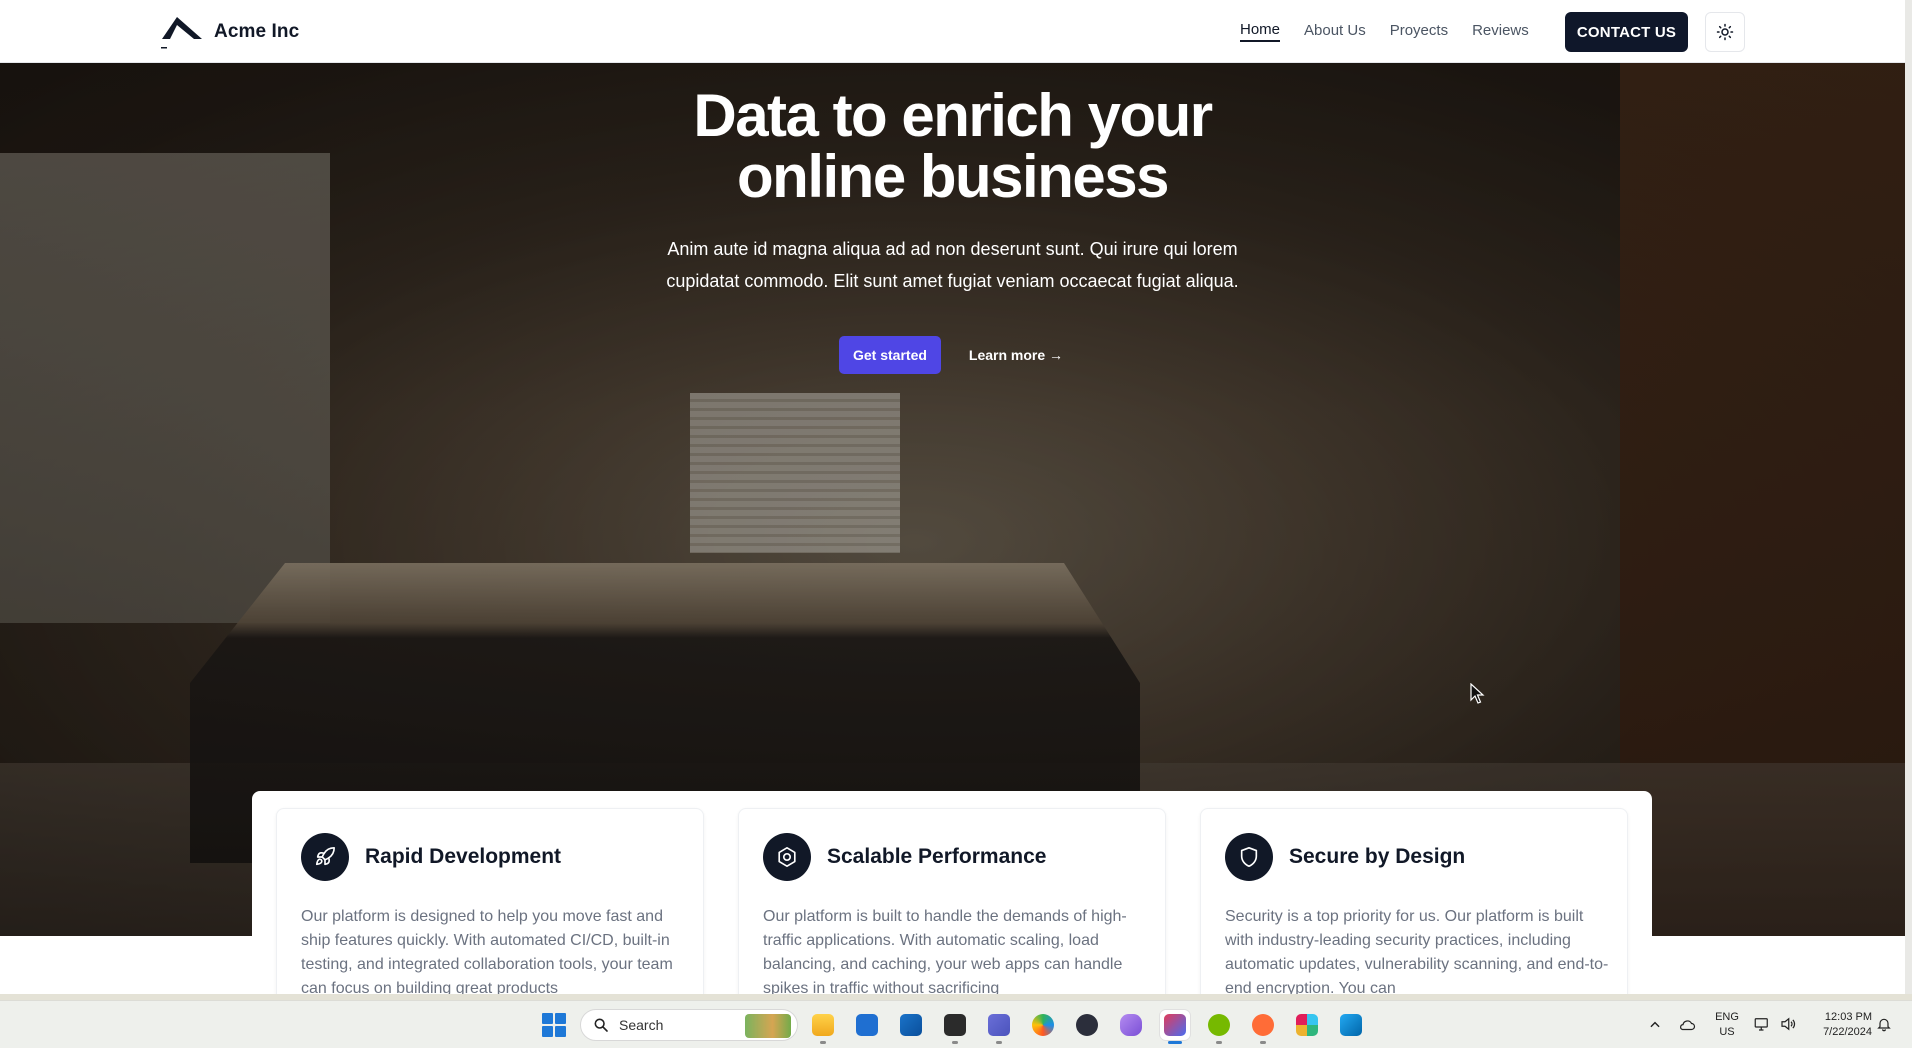 Image resolution: width=1912 pixels, height=1048 pixels. What do you see at coordinates (641, 1025) in the screenshot?
I see `search-placeholder: Search` at bounding box center [641, 1025].